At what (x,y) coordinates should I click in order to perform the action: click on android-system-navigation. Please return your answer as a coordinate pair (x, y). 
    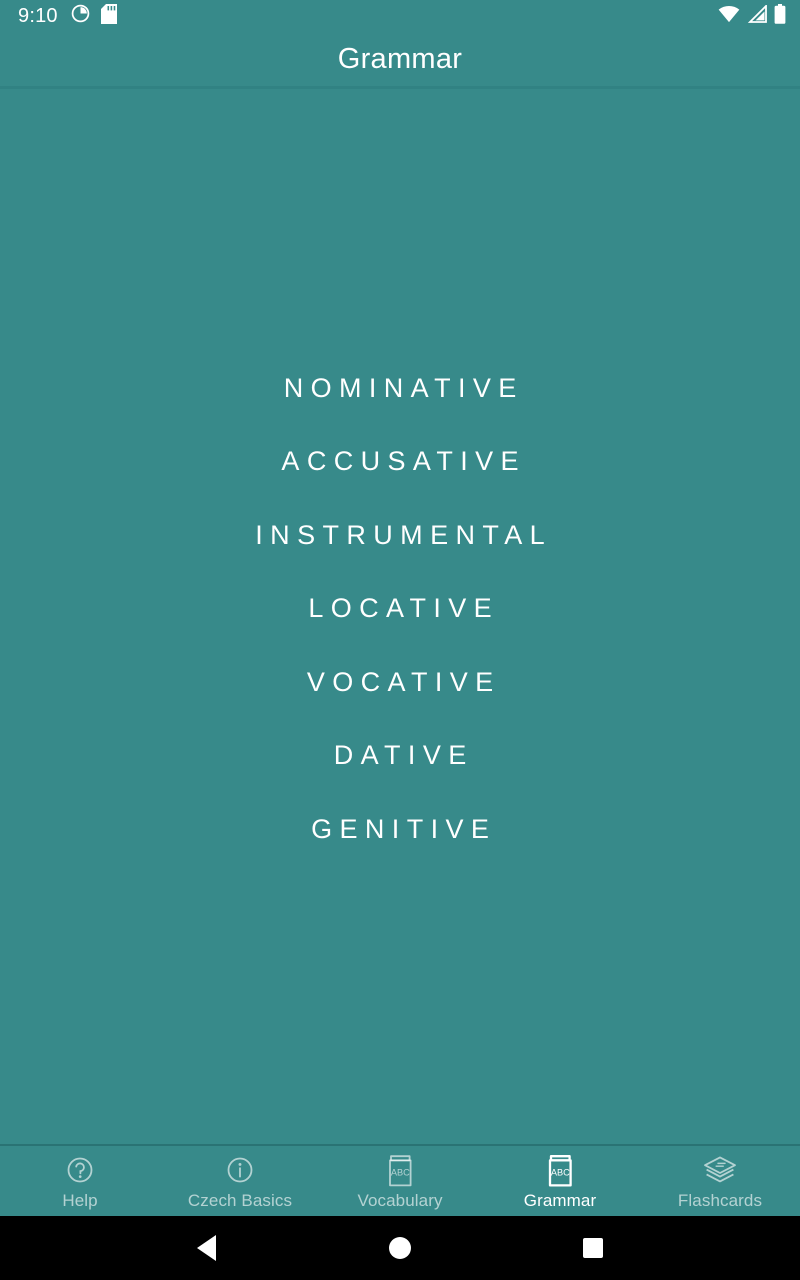
    Looking at the image, I should click on (400, 1248).